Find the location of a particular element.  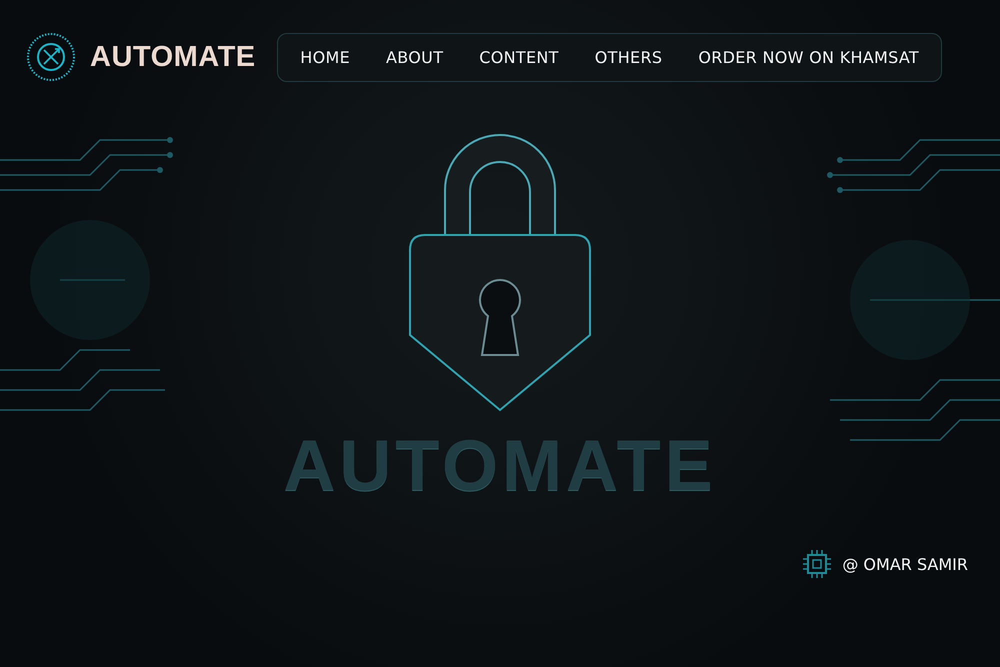

nav-link: CONTENT is located at coordinates (519, 57).